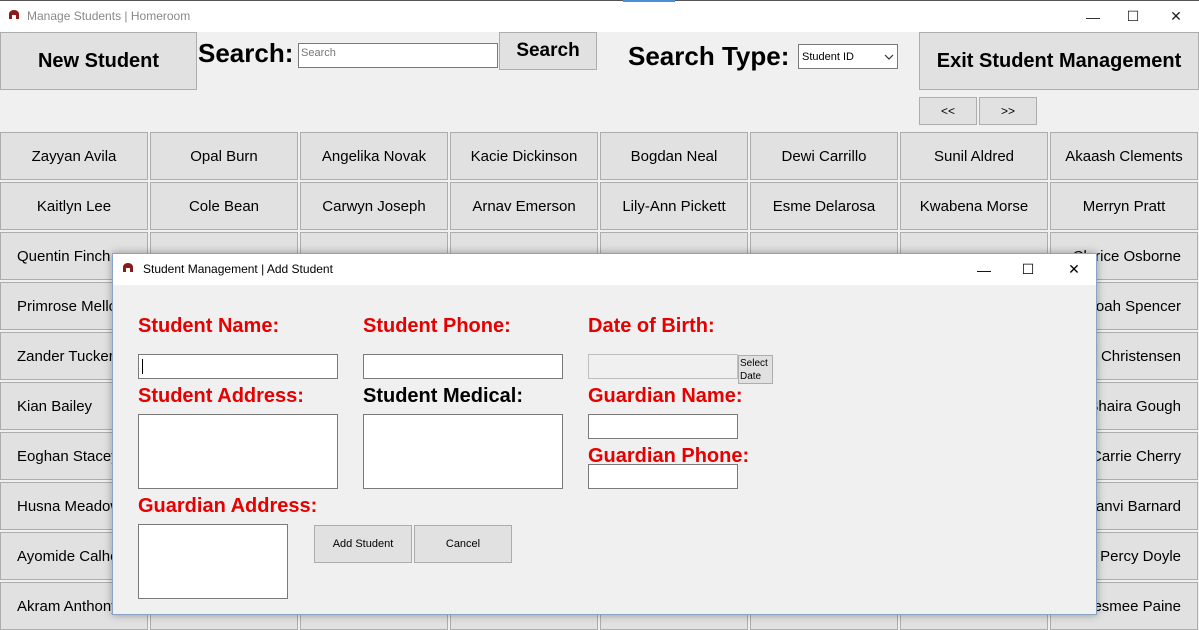 This screenshot has width=1199, height=630. Describe the element at coordinates (1124, 156) in the screenshot. I see `student-tile: Akaash Clements` at that location.